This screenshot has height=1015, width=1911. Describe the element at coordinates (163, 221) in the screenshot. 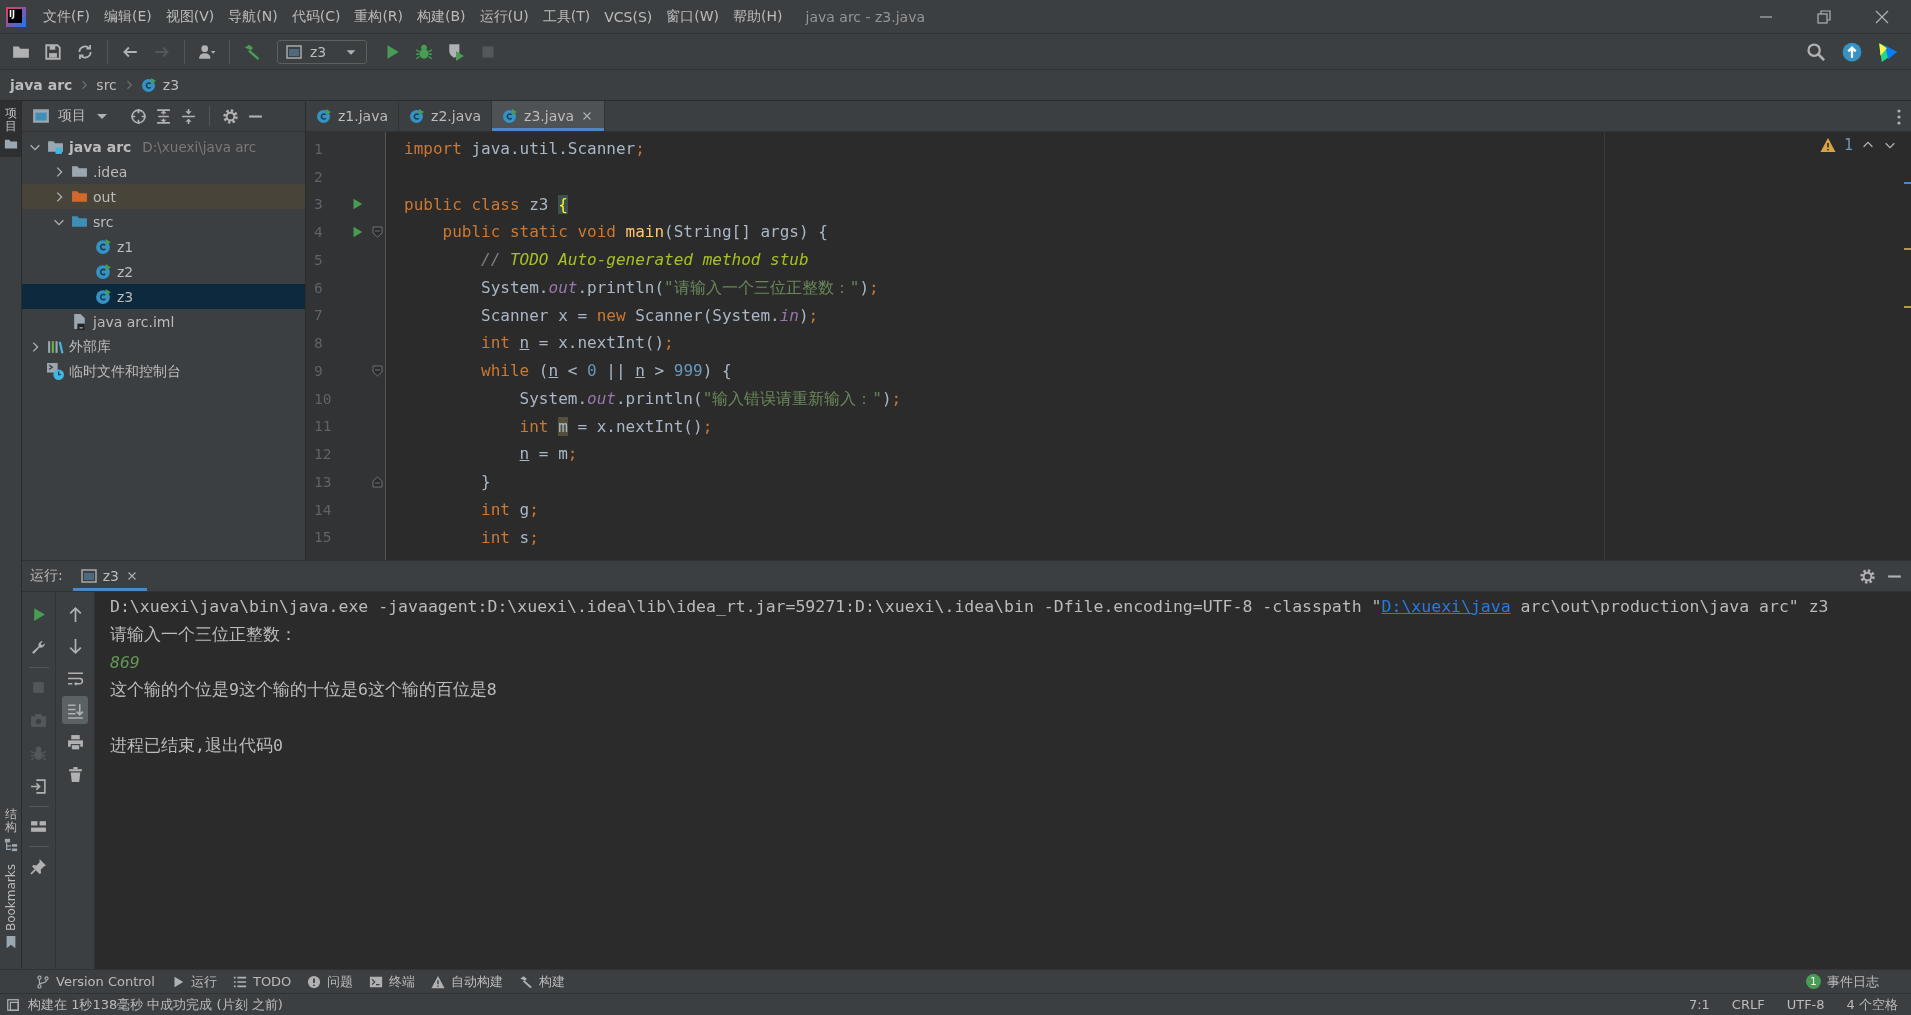

I see `tree-item: src` at that location.